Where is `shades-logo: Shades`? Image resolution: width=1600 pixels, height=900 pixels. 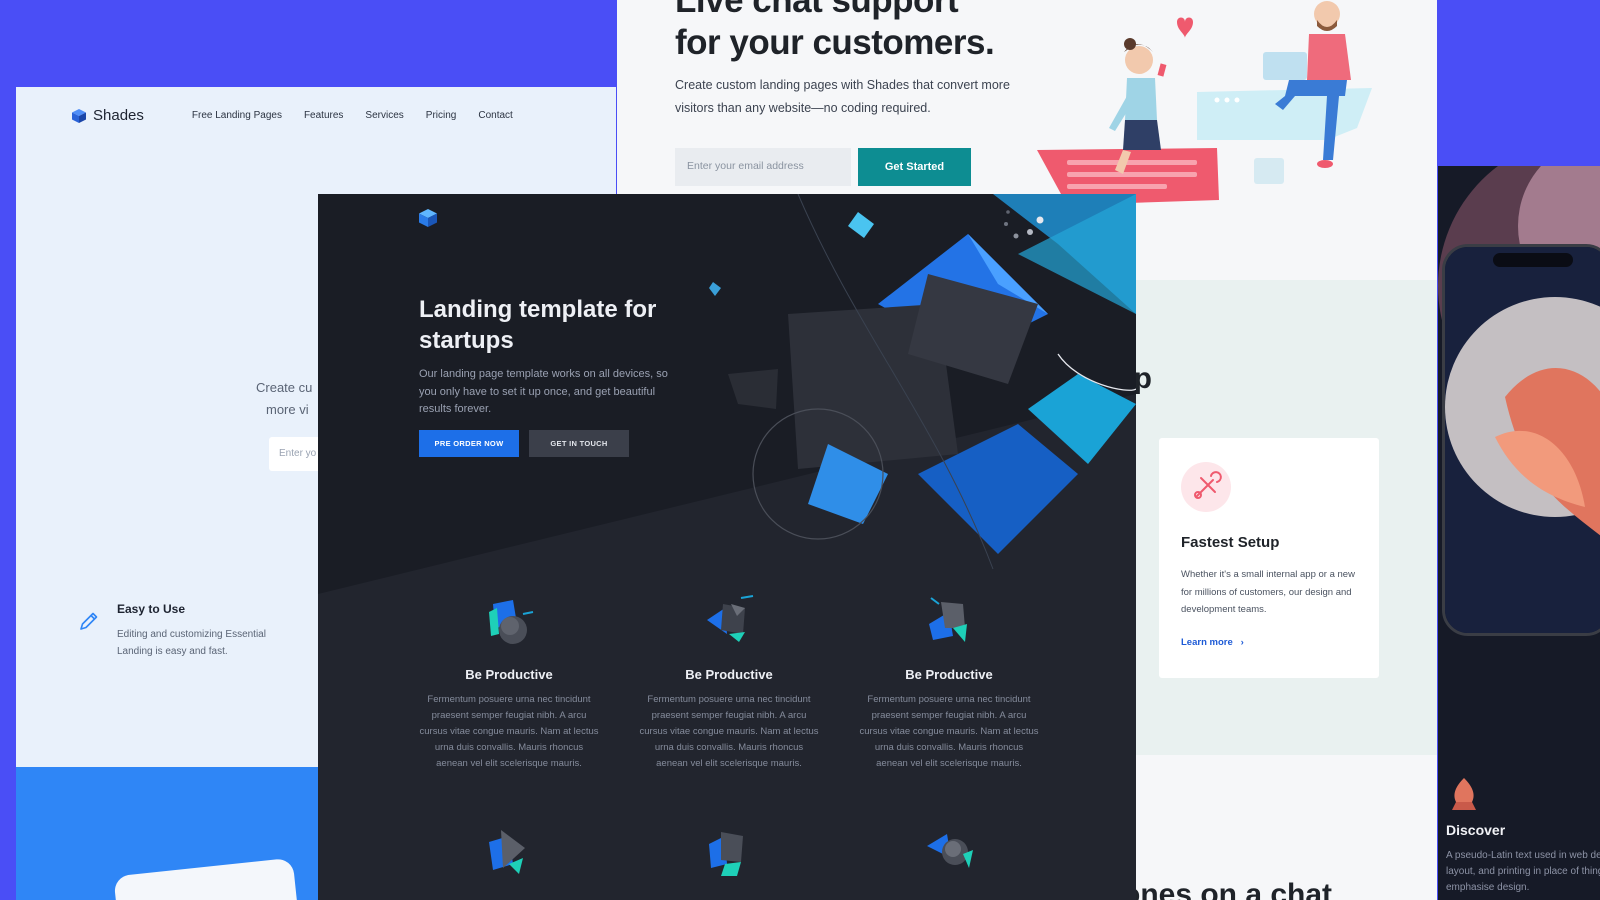
shades-logo: Shades is located at coordinates (108, 115).